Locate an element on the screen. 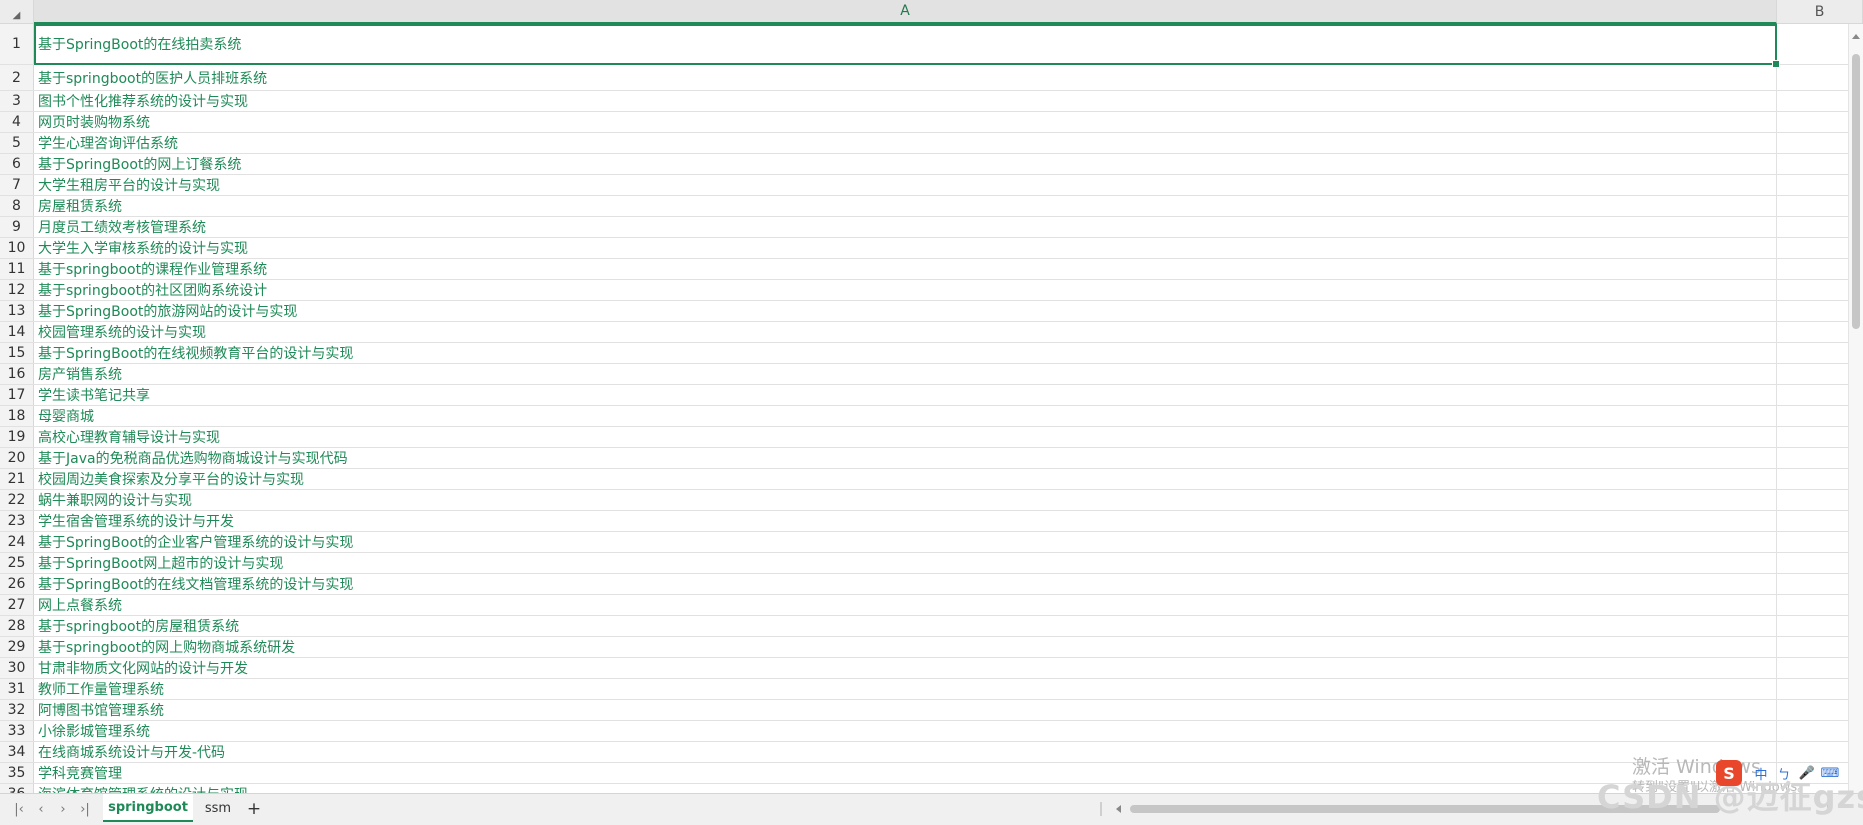 The image size is (1863, 825). sogou-ime-icon: S is located at coordinates (1729, 773).